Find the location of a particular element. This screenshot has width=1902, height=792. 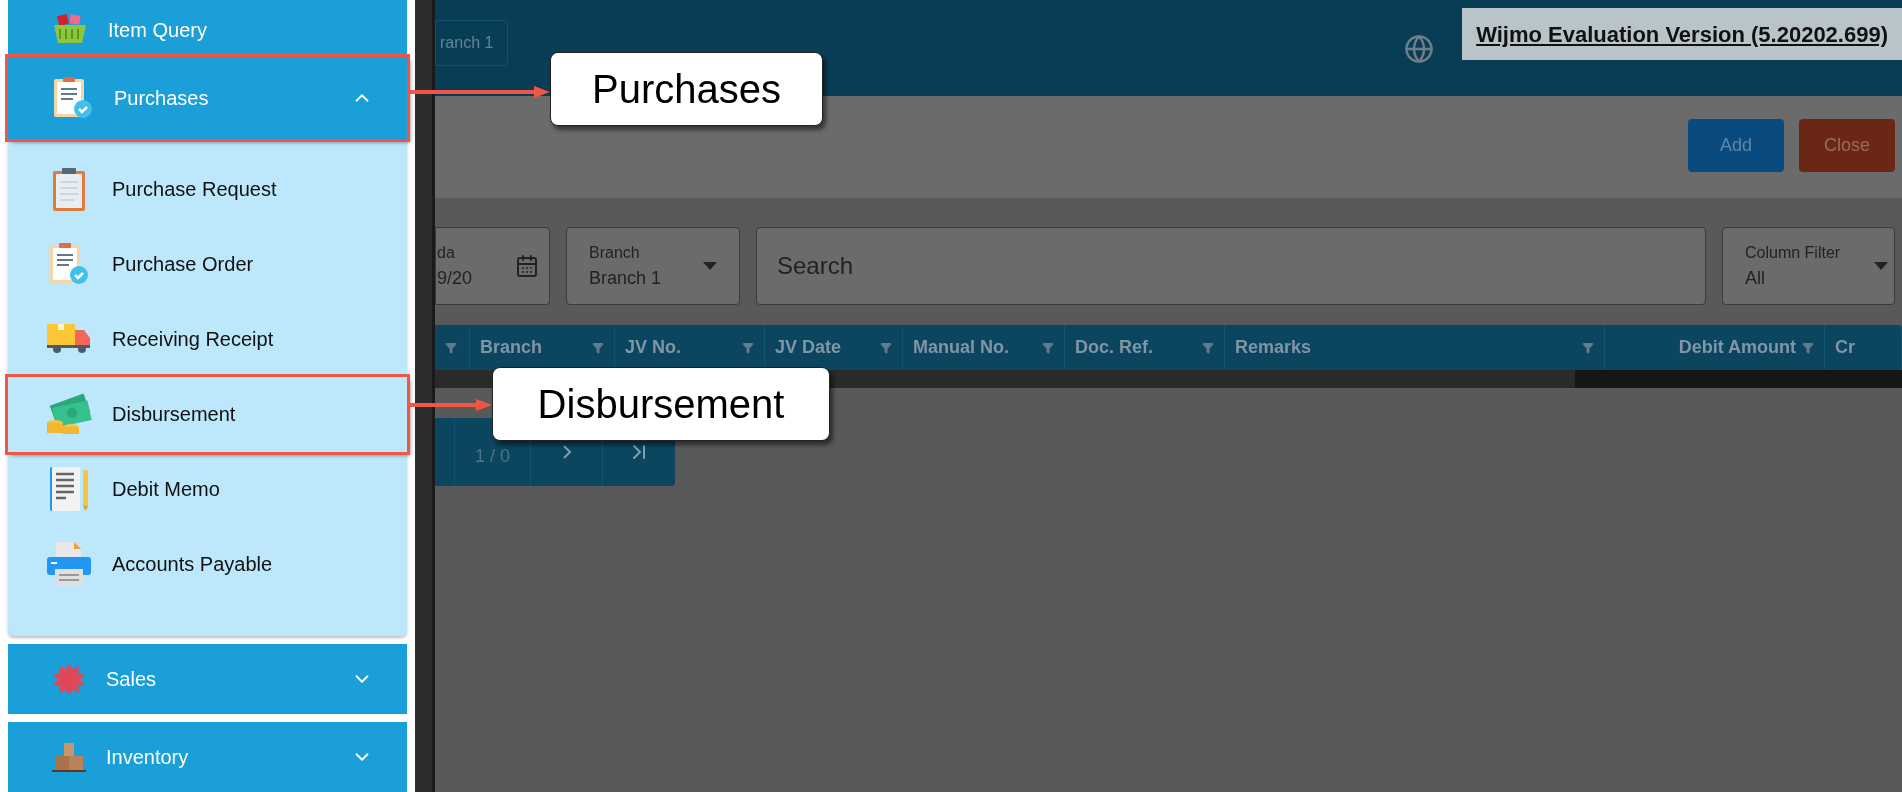

submenu-item: Receiving Receipt is located at coordinates (207, 339).